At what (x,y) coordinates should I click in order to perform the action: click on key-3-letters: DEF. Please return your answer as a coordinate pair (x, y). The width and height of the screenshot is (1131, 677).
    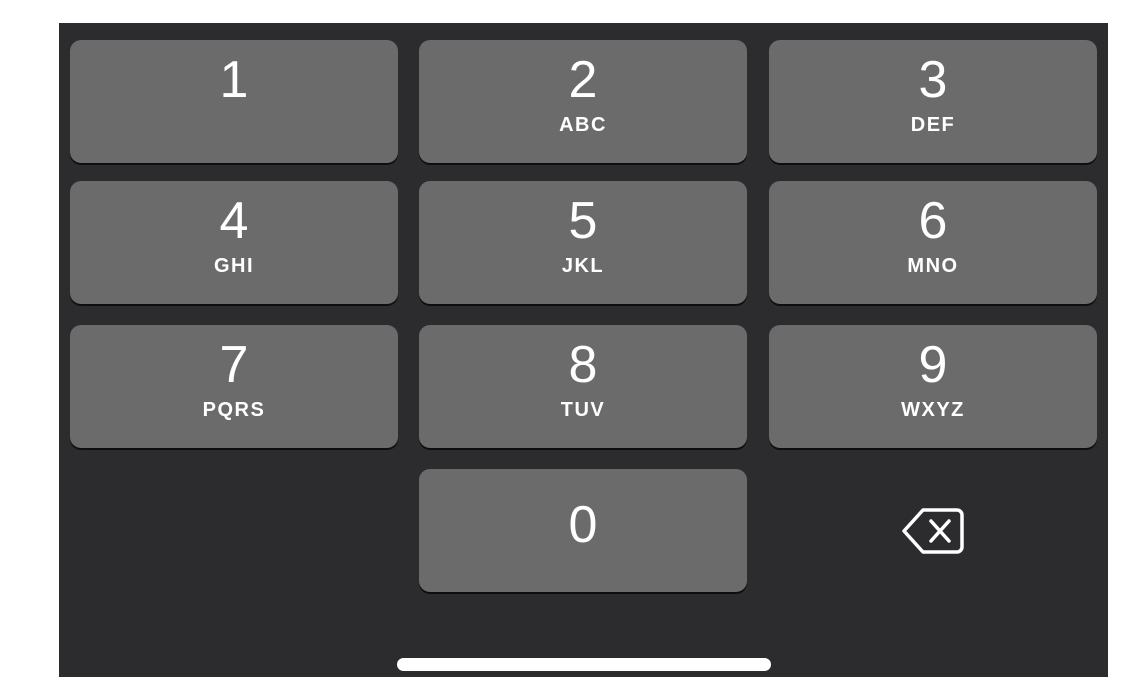
    Looking at the image, I should click on (933, 125).